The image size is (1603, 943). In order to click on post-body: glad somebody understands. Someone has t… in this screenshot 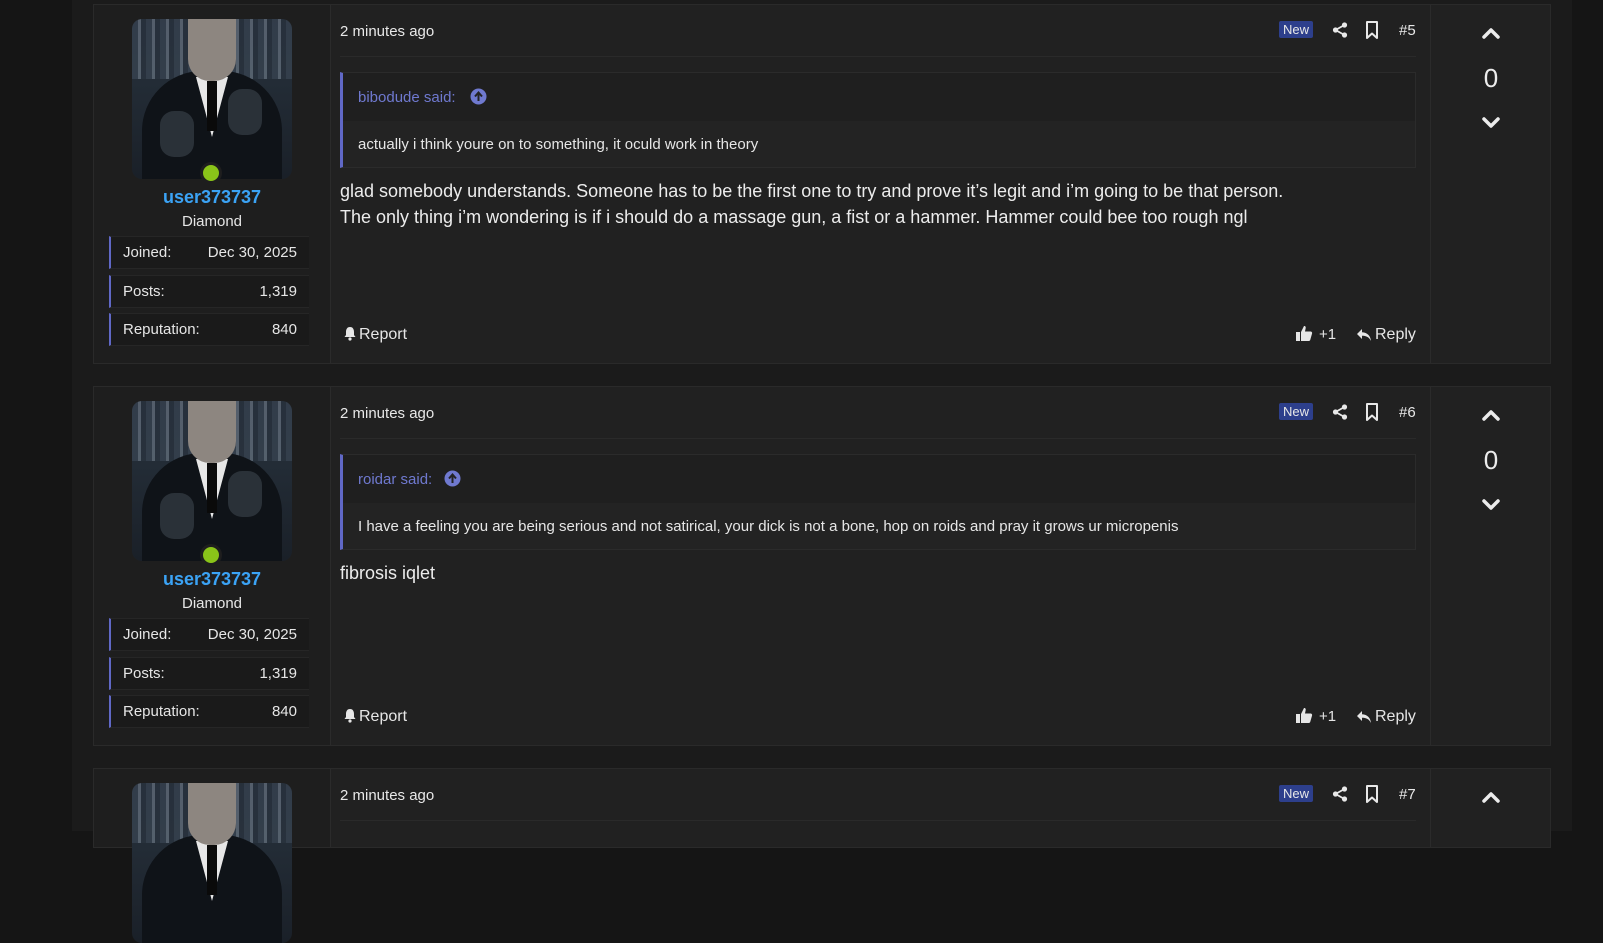, I will do `click(811, 204)`.